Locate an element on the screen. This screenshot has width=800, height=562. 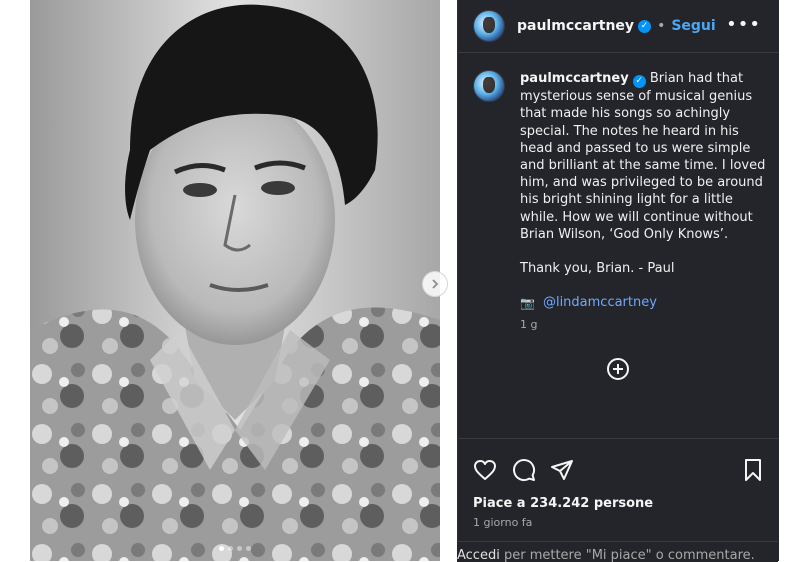
post-date: 1 giorno fa is located at coordinates (503, 522).